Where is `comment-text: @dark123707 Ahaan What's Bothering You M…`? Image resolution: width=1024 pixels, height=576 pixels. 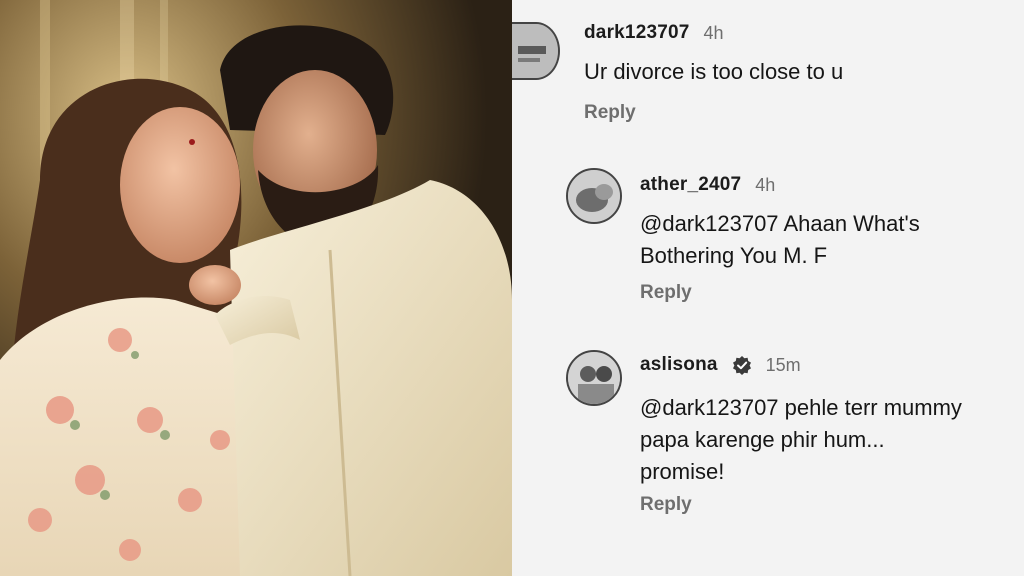
comment-text: @dark123707 Ahaan What's Bothering You M… is located at coordinates (780, 240).